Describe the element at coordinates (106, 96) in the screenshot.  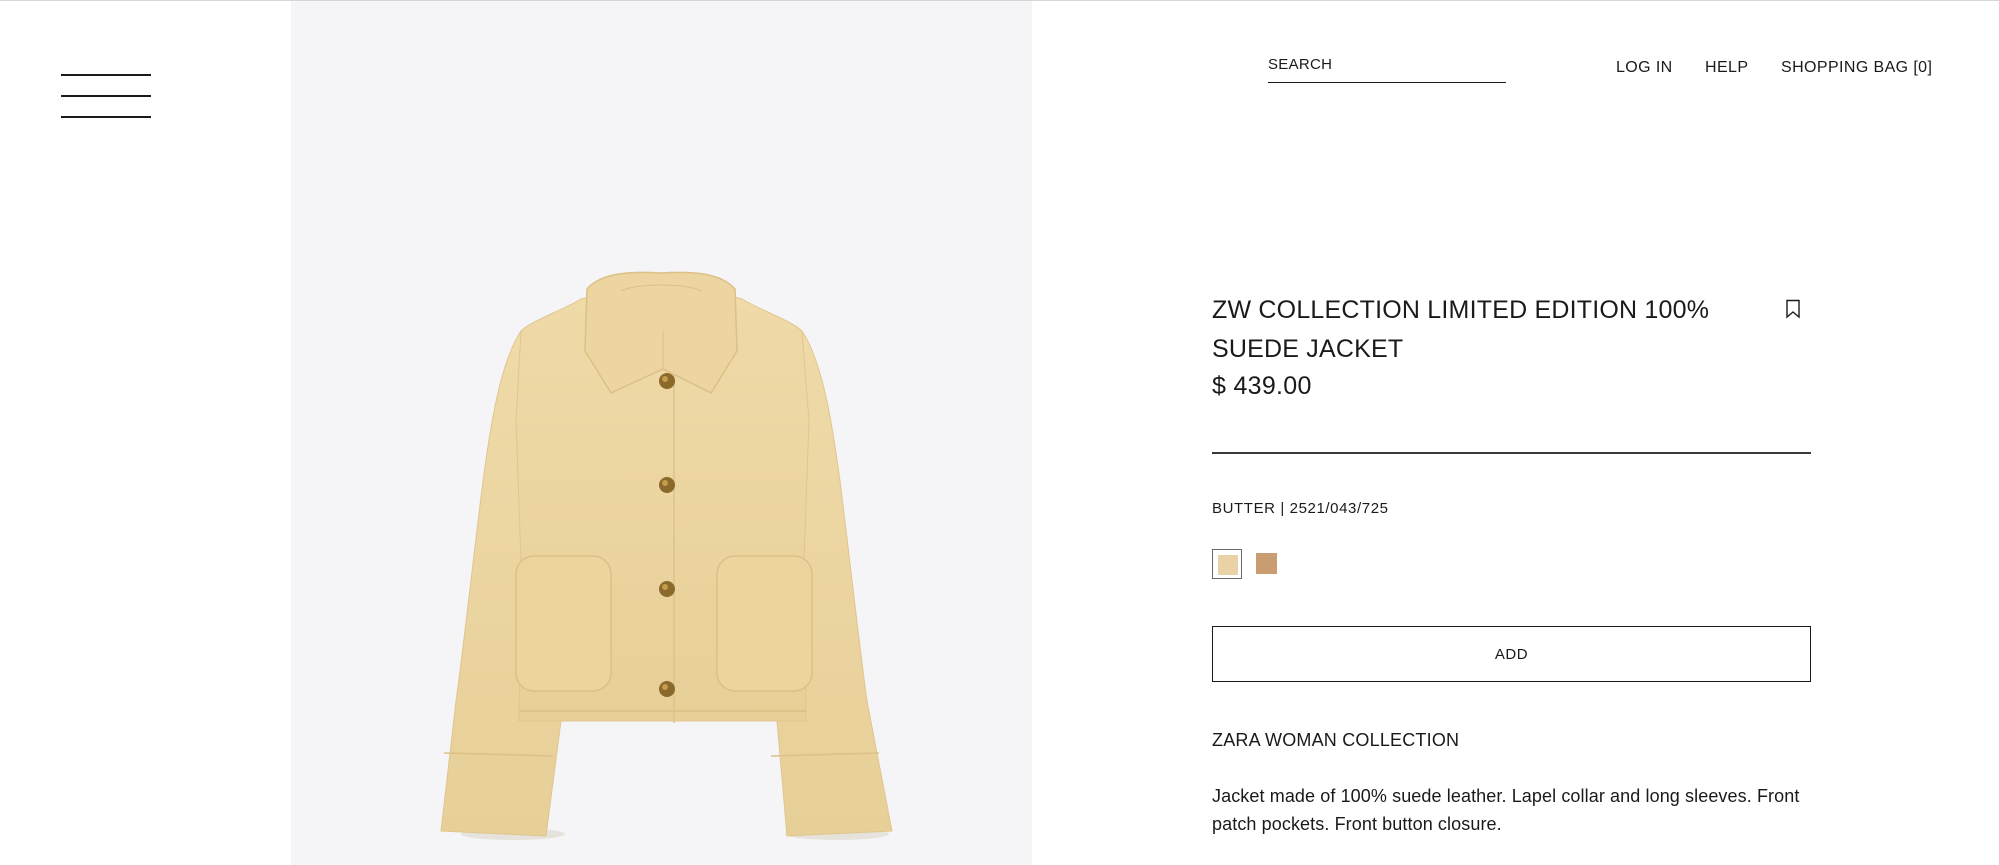
I see `hamburger-menu-icon` at that location.